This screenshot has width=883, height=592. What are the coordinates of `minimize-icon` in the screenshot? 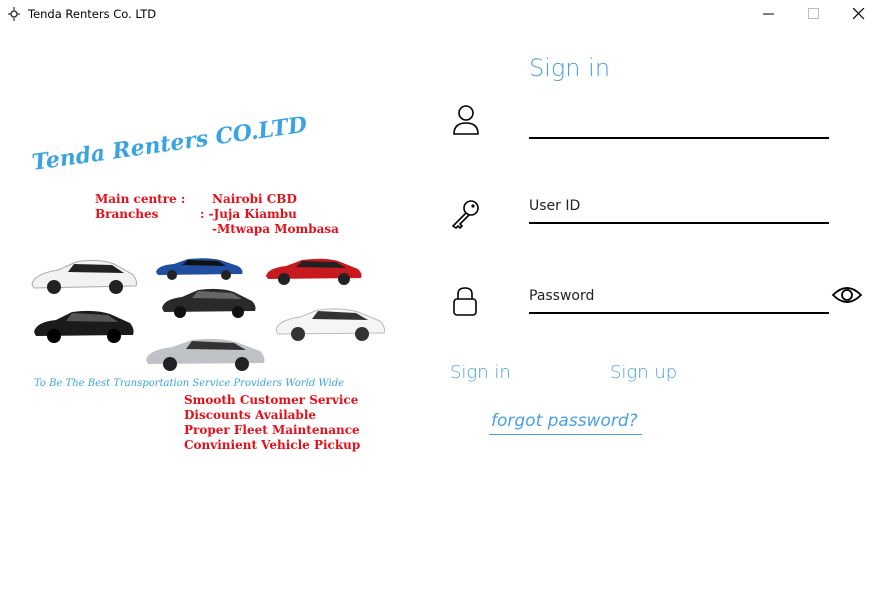 It's located at (768, 14).